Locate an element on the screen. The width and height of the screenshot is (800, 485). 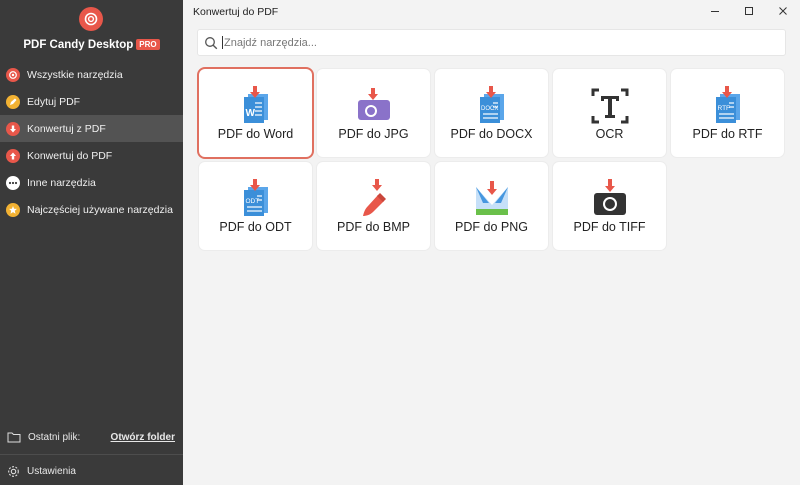
sidebar-item-convert-to-pdf: Konwertuj do PDF is located at coordinates (91, 155).